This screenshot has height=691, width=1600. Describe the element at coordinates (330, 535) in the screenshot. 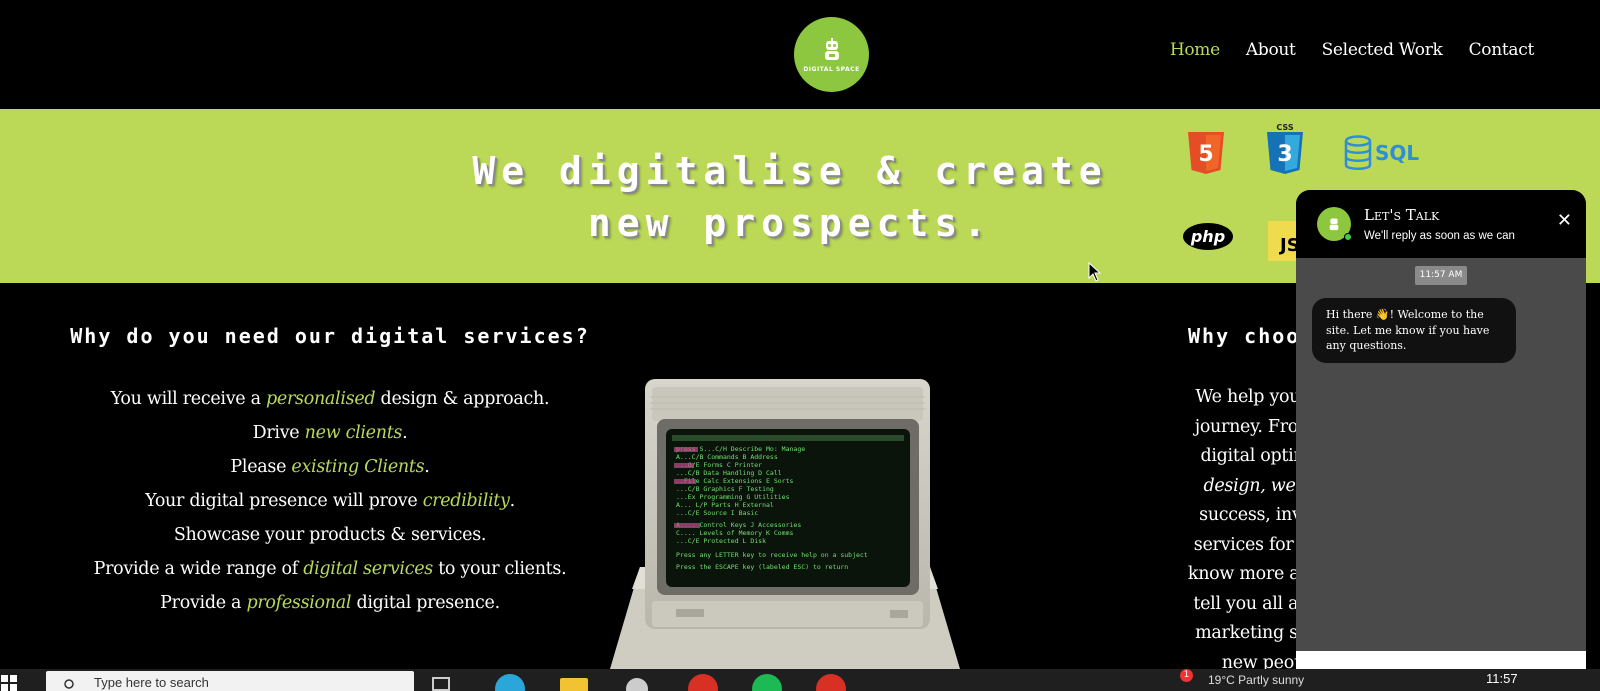

I see `list-item: Showcase your products & services.` at that location.